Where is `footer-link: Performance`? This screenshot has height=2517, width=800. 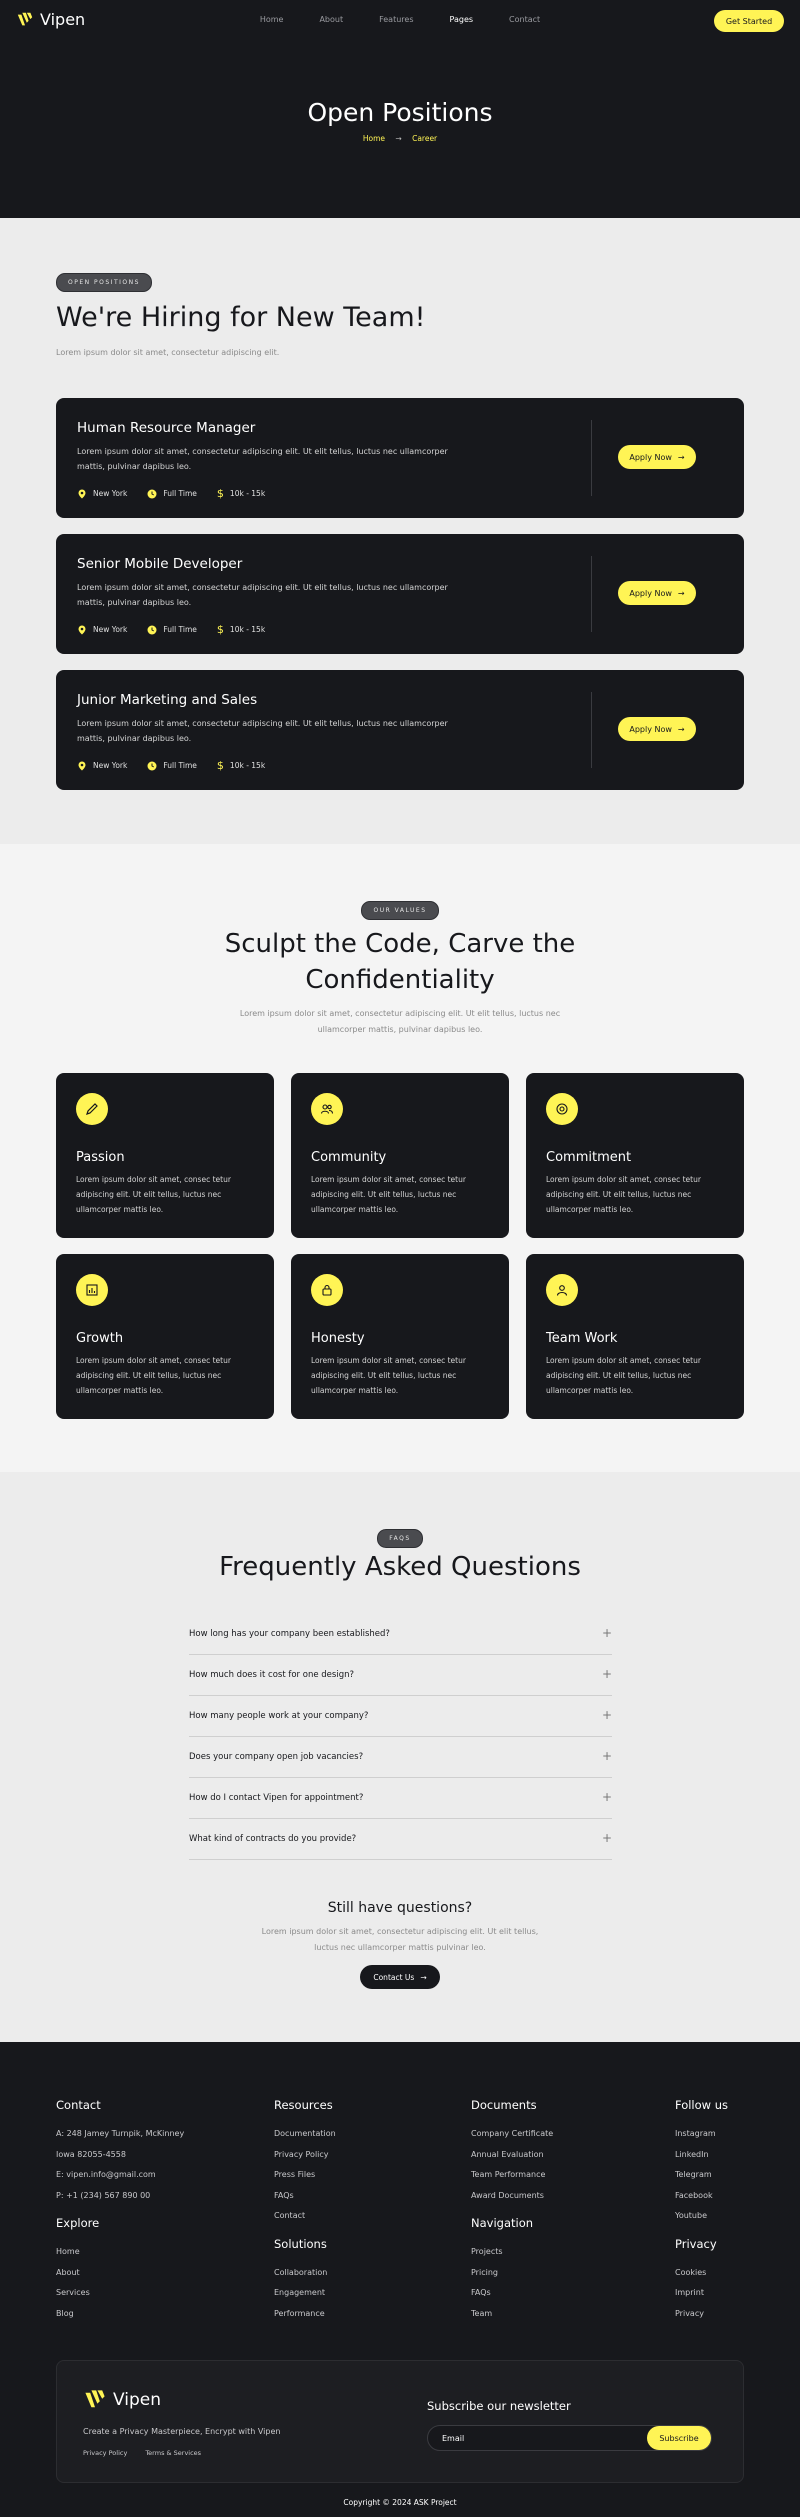
footer-link: Performance is located at coordinates (305, 2314).